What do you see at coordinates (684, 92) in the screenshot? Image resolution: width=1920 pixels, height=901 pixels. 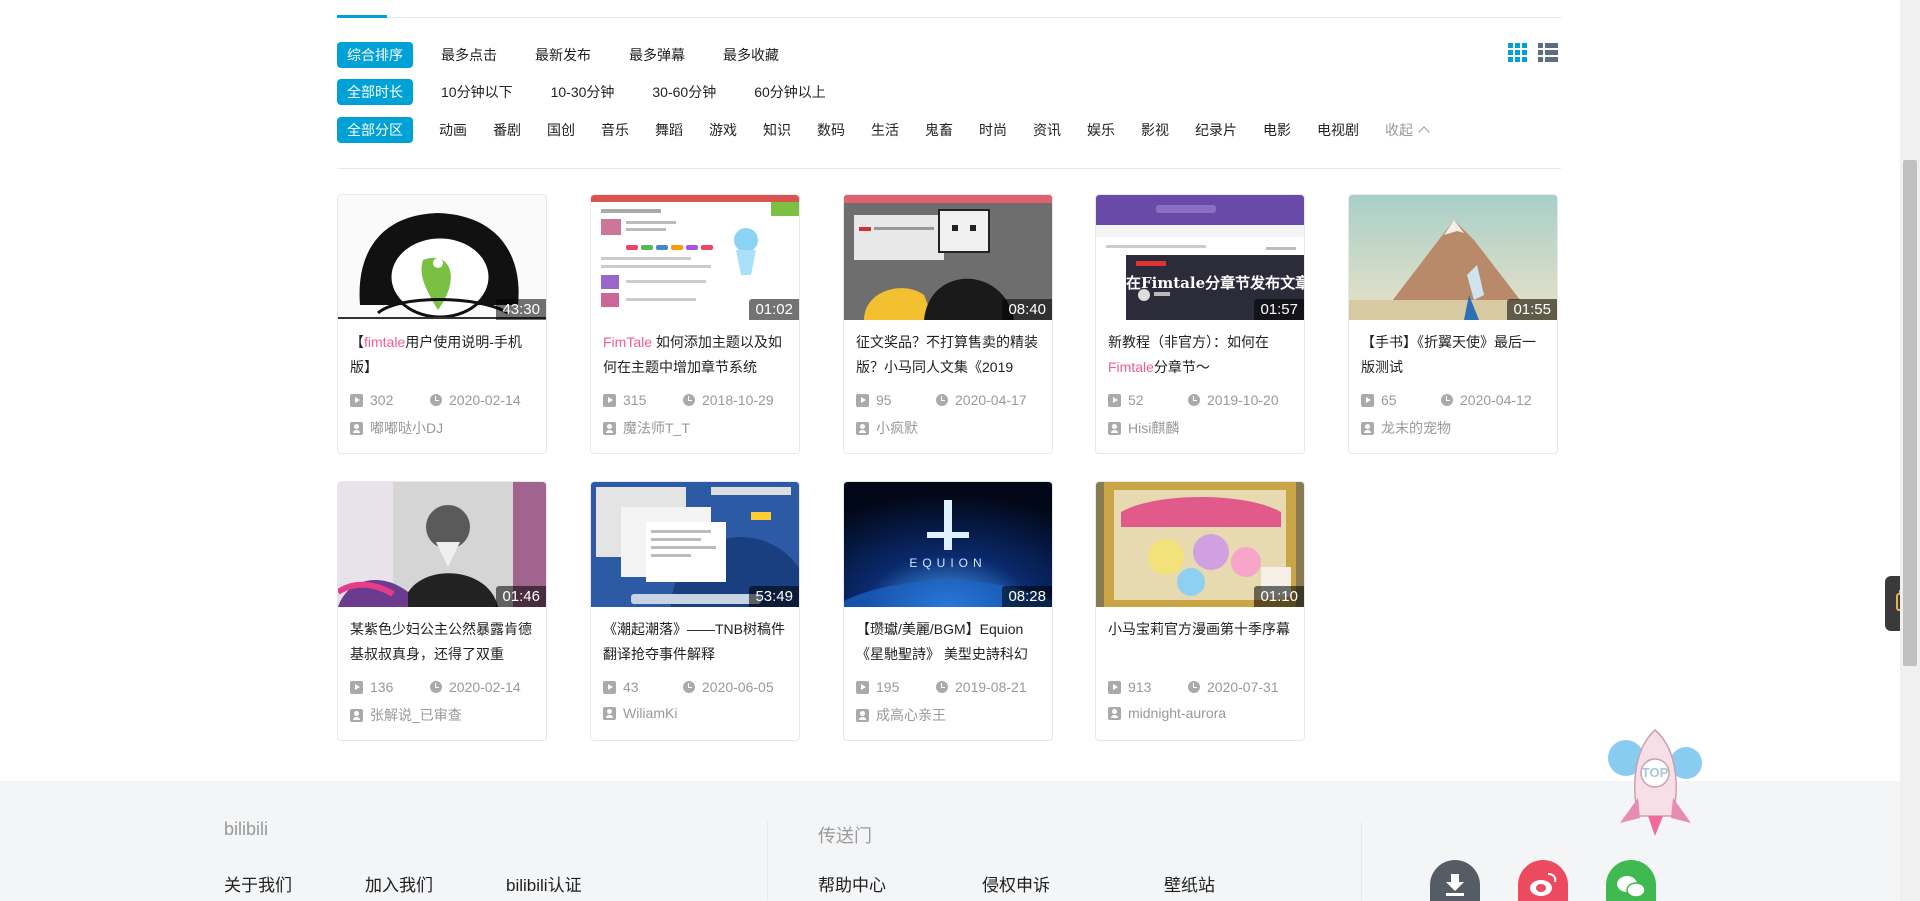 I see `duration-option-30-60: 30-60分钟` at bounding box center [684, 92].